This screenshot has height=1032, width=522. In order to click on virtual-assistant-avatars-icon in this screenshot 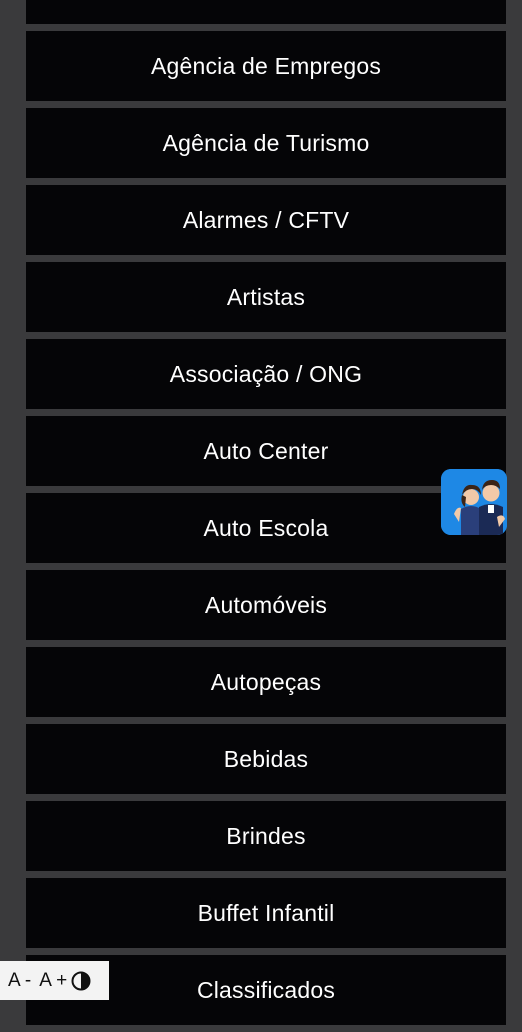, I will do `click(474, 502)`.